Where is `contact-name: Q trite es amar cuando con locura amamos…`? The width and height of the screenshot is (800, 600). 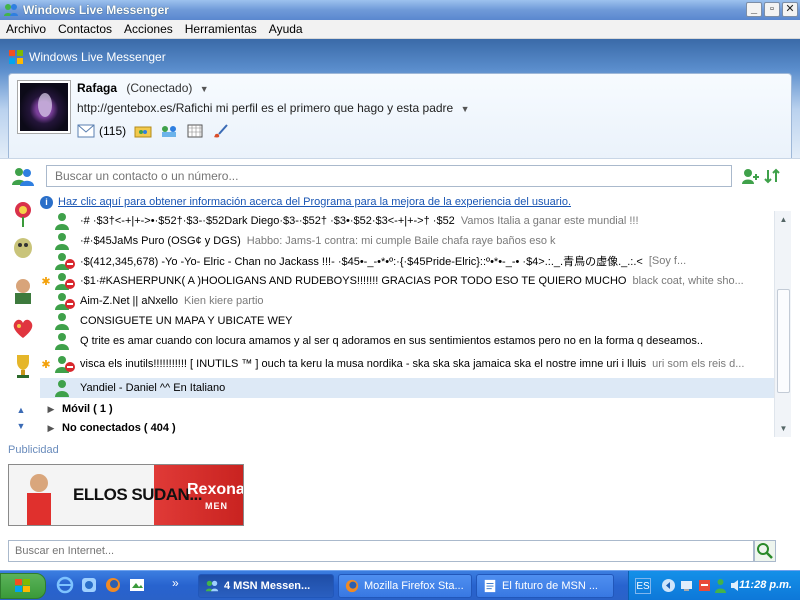 contact-name: Q trite es amar cuando con locura amamos… is located at coordinates (392, 341).